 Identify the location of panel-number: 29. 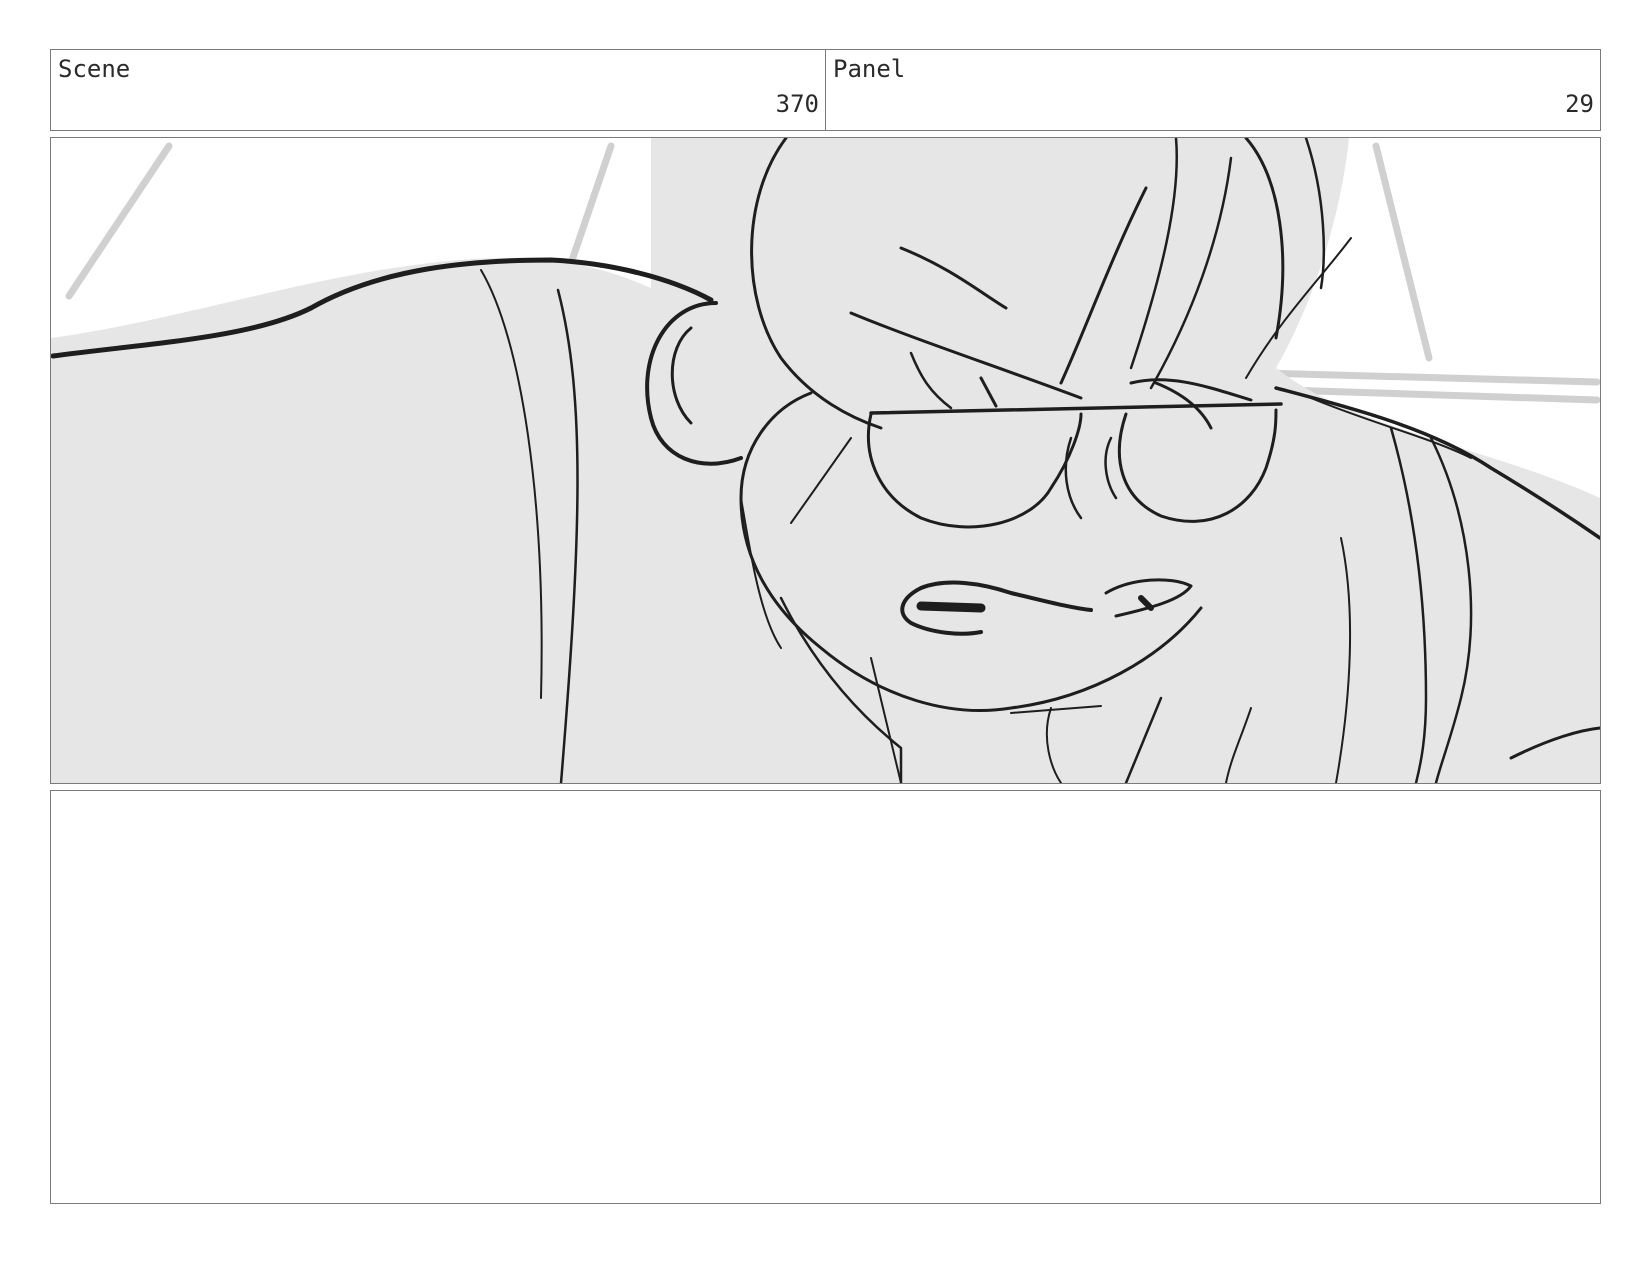
(1579, 104).